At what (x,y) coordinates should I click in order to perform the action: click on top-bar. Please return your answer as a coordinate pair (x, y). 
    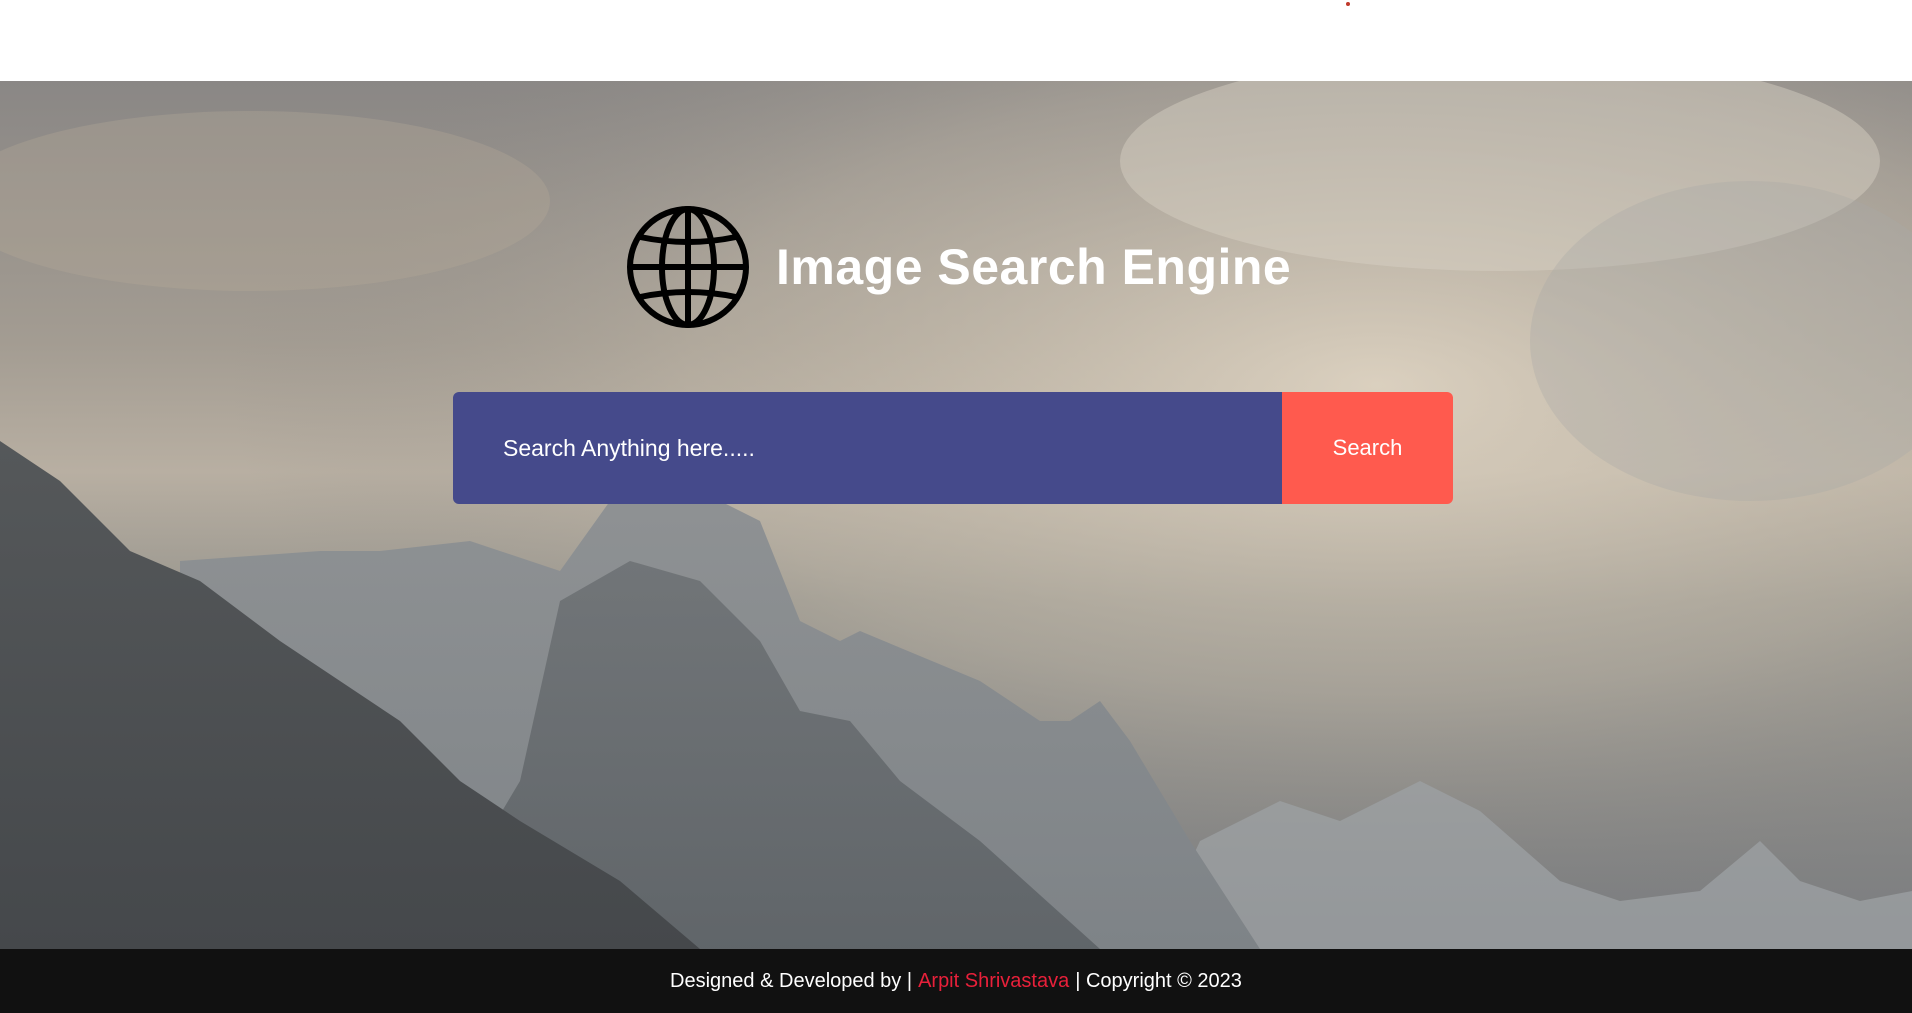
    Looking at the image, I should click on (956, 40).